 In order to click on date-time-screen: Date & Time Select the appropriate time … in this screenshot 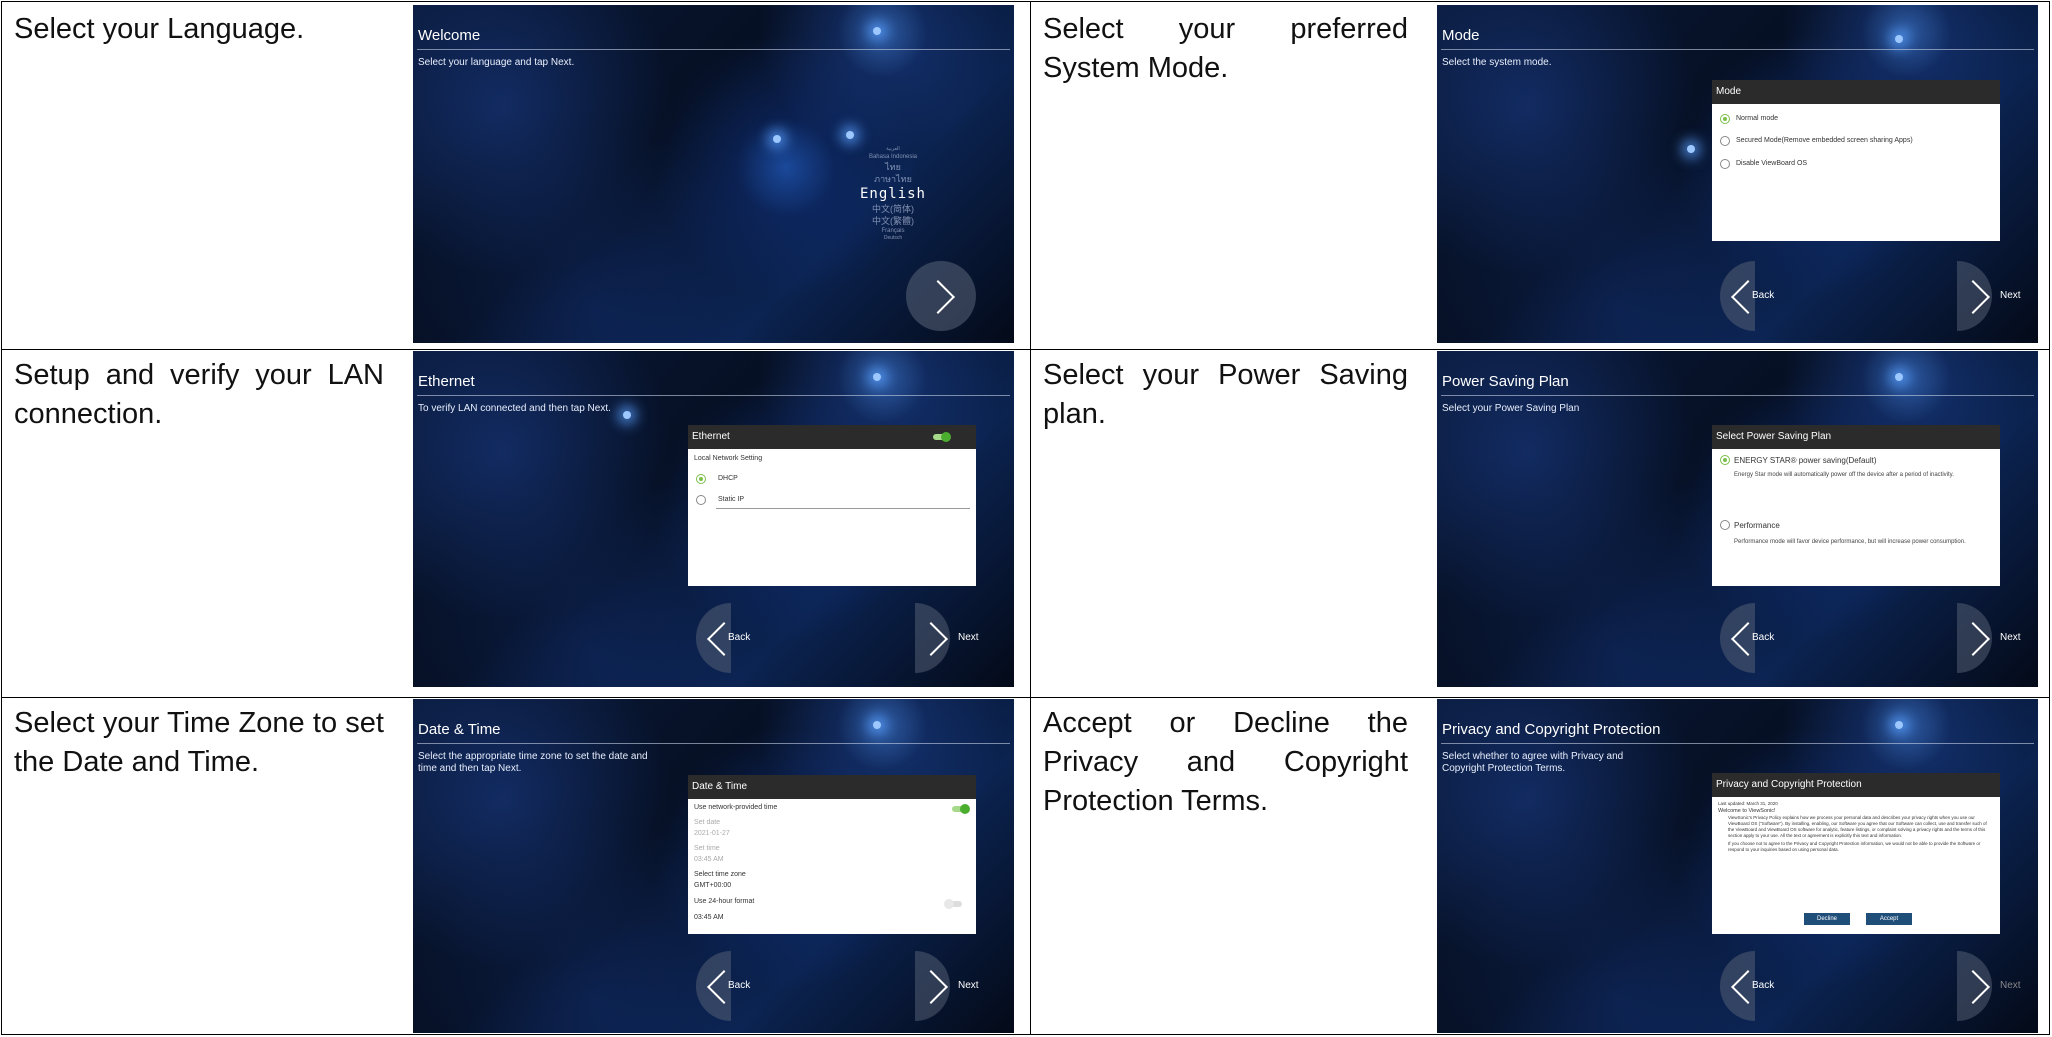, I will do `click(713, 866)`.